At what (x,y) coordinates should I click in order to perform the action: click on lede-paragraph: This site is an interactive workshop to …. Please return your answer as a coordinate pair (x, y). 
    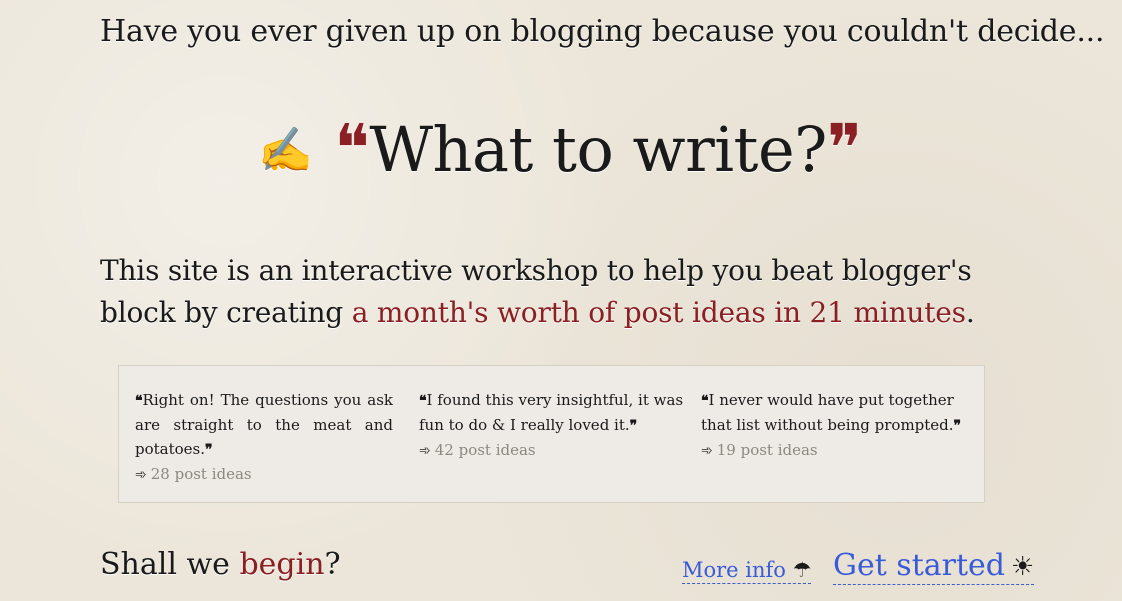
    Looking at the image, I should click on (570, 292).